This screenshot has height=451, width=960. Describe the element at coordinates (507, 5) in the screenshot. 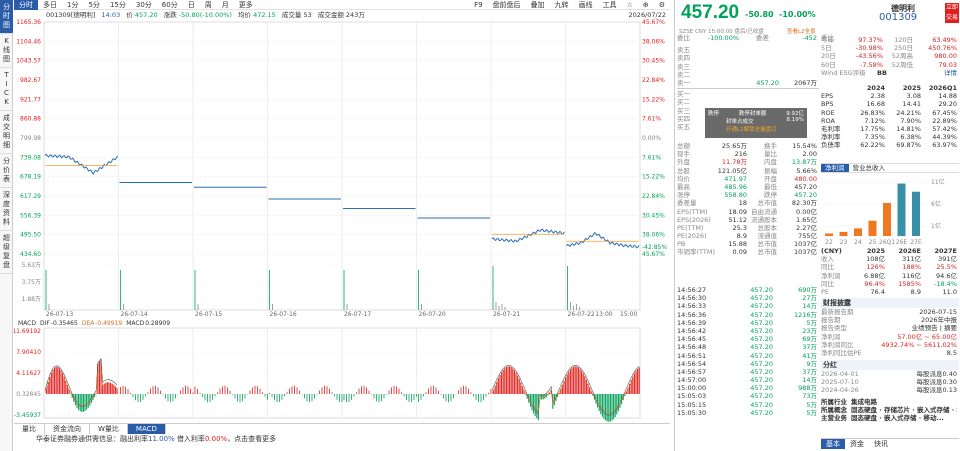

I see `toolbar-tool-1: 盘前盘后` at that location.